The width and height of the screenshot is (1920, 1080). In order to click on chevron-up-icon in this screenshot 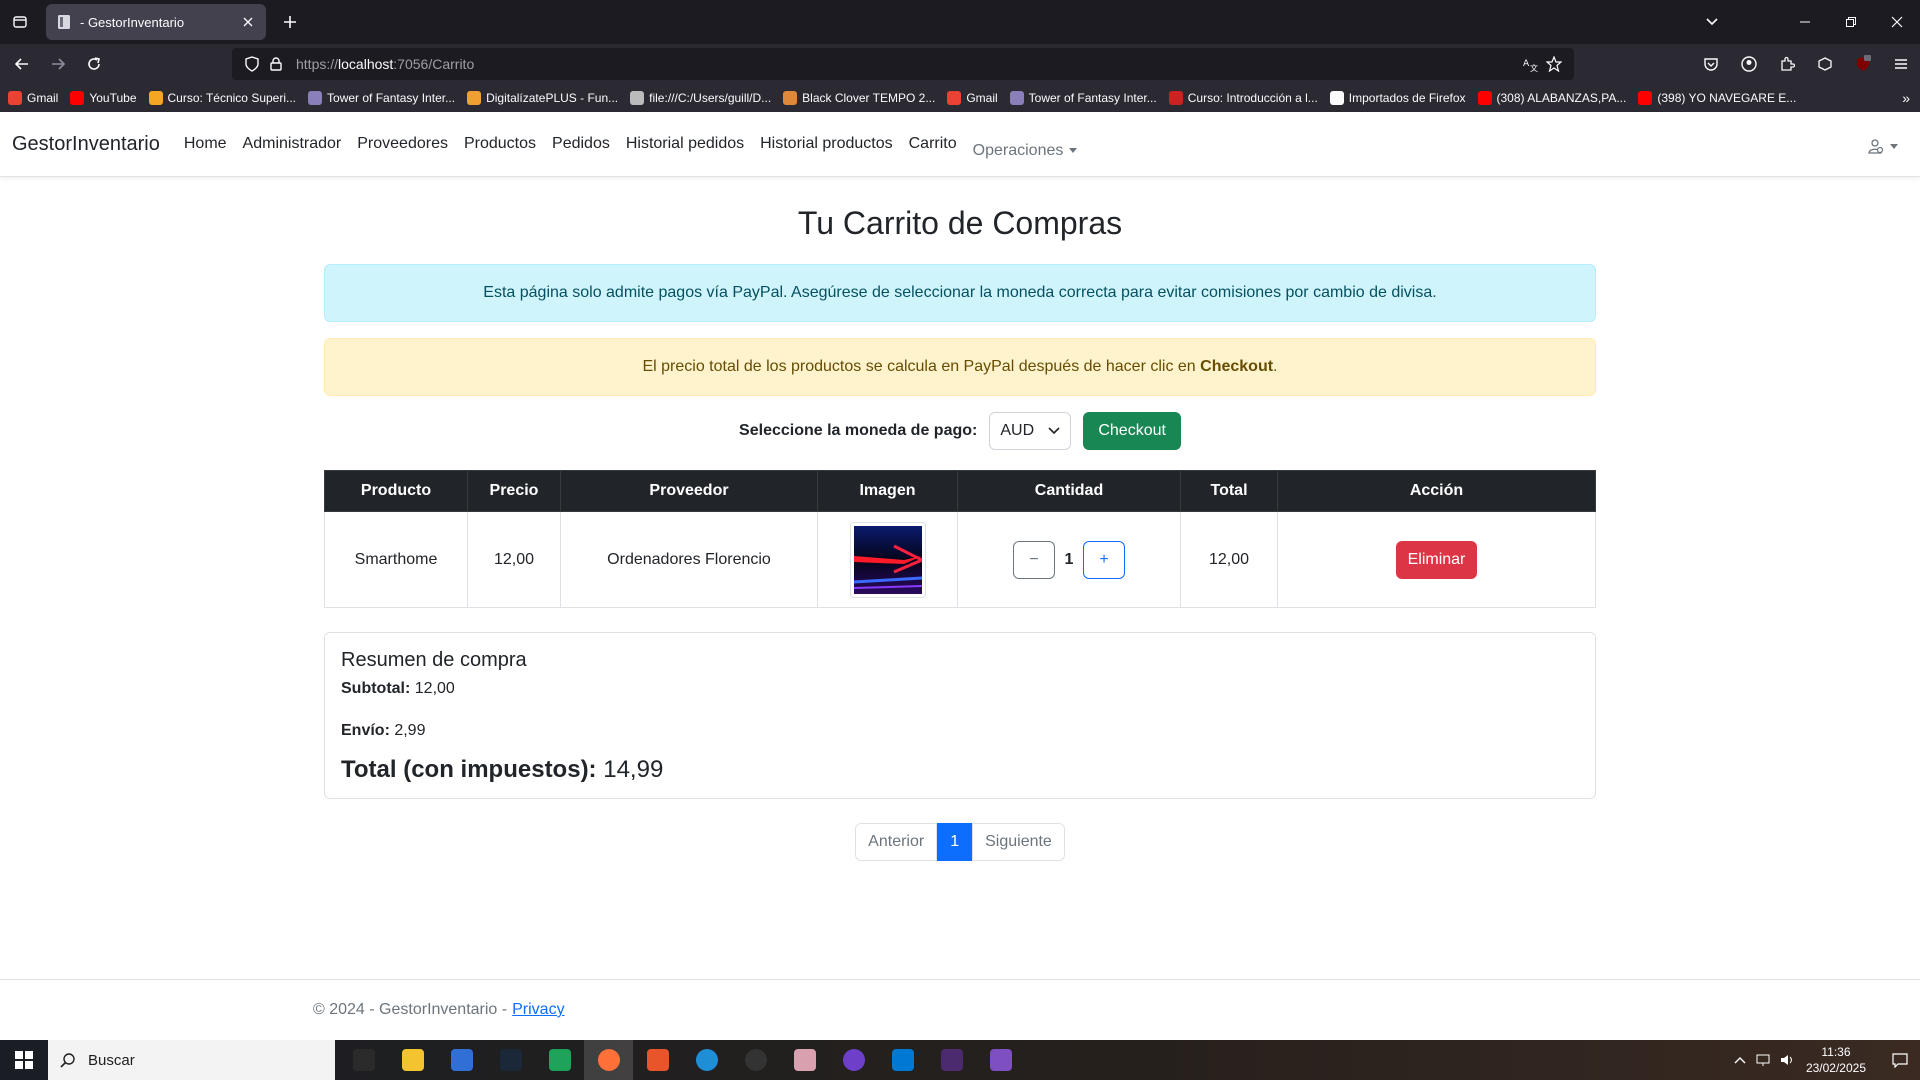, I will do `click(1740, 1060)`.